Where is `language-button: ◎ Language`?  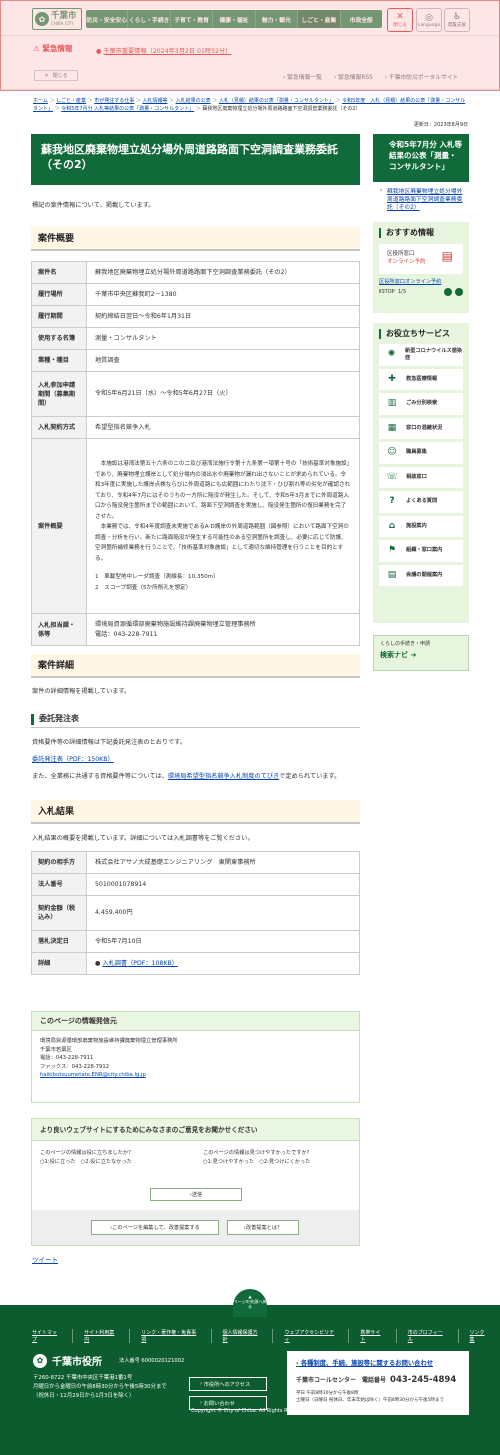
language-button: ◎ Language is located at coordinates (429, 20).